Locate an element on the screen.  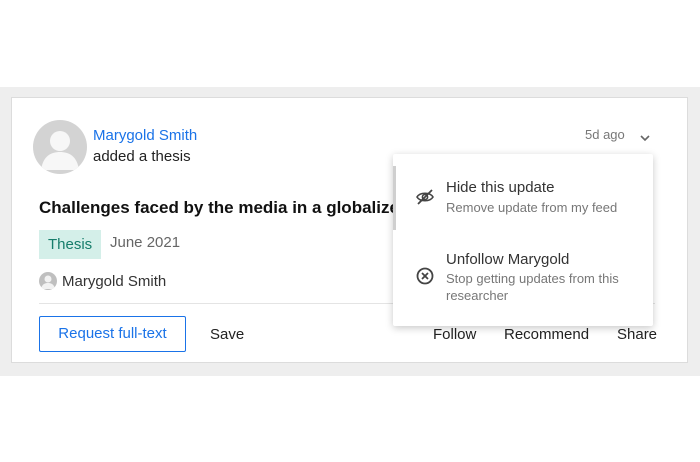
menu-item-unfollow-subtitle-line1: Stop getting updates from this is located at coordinates (532, 278).